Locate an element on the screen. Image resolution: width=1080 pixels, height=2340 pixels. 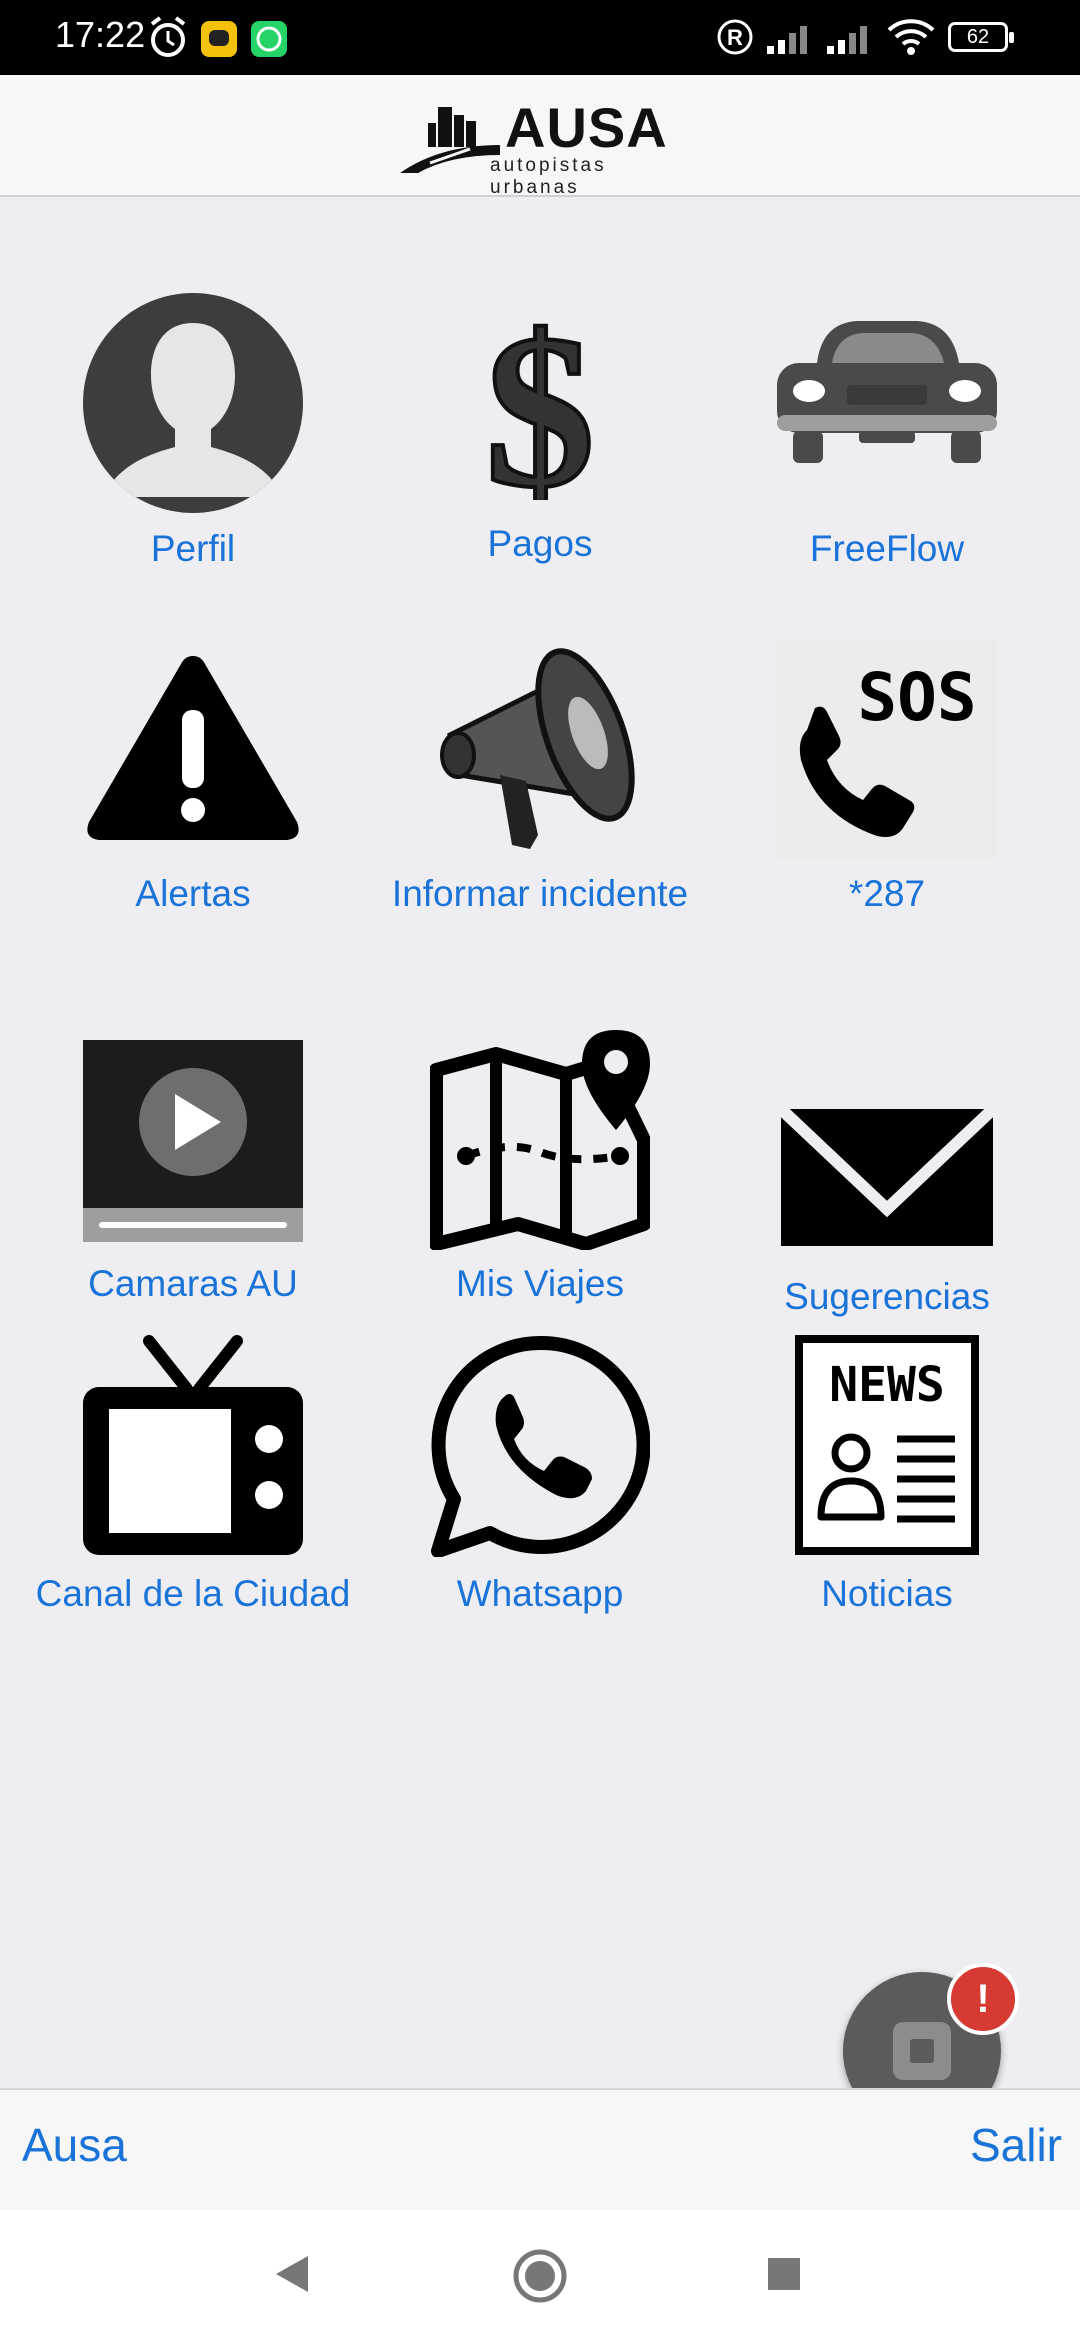
menu-label-alertas: Alertas is located at coordinates (193, 893).